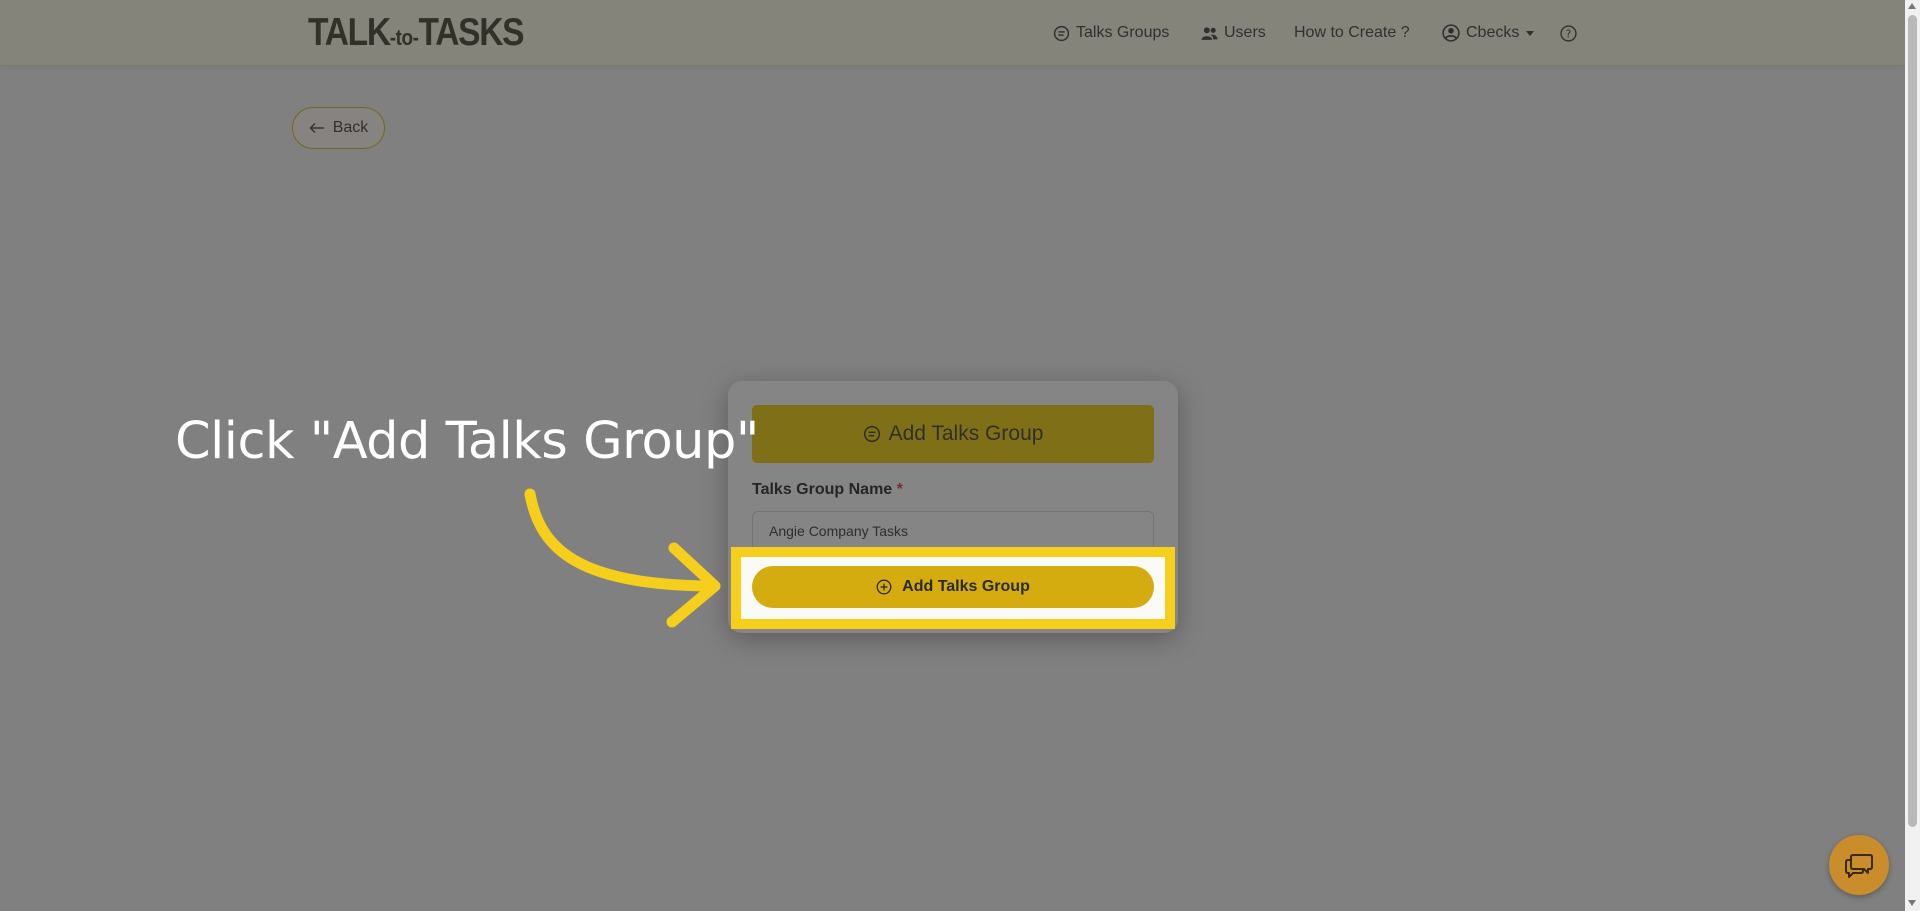  What do you see at coordinates (467, 441) in the screenshot?
I see `tutorial-callout: Click "Add Talks Group"` at bounding box center [467, 441].